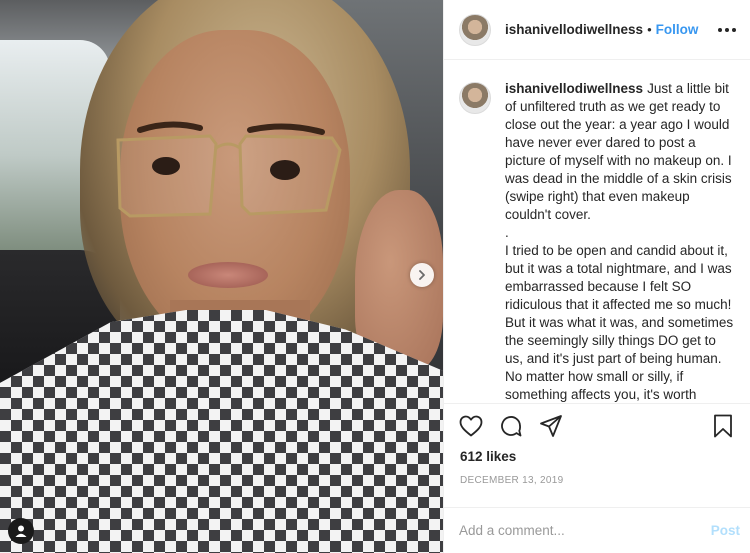 The width and height of the screenshot is (750, 553). I want to click on photo-lips, so click(228, 275).